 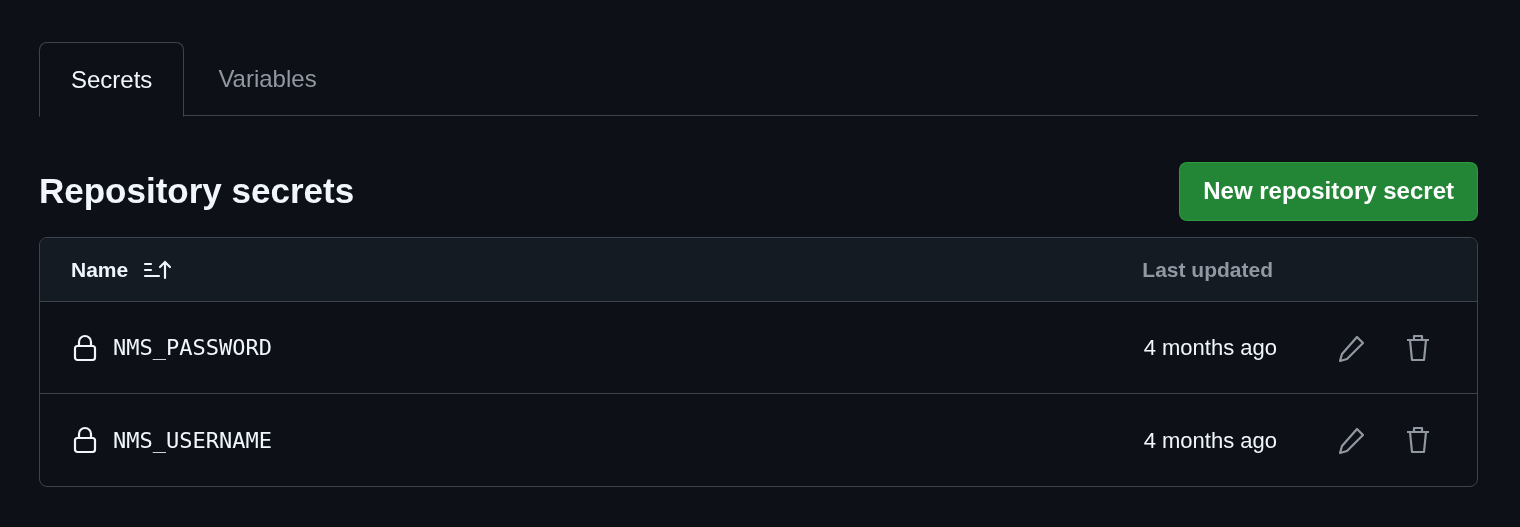 I want to click on secret-name: NMS_USERNAME, so click(x=192, y=440).